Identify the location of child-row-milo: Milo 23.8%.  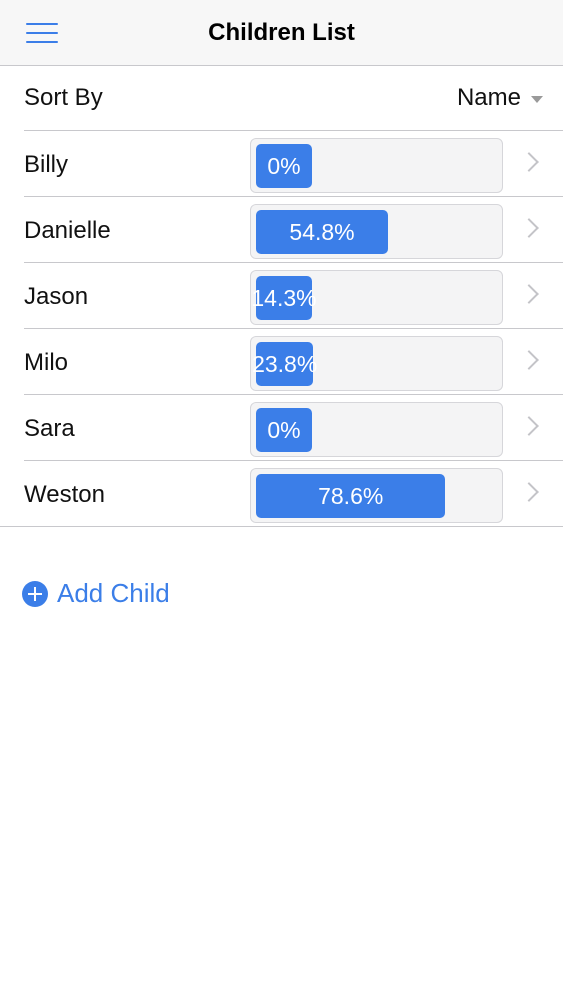
(293, 362).